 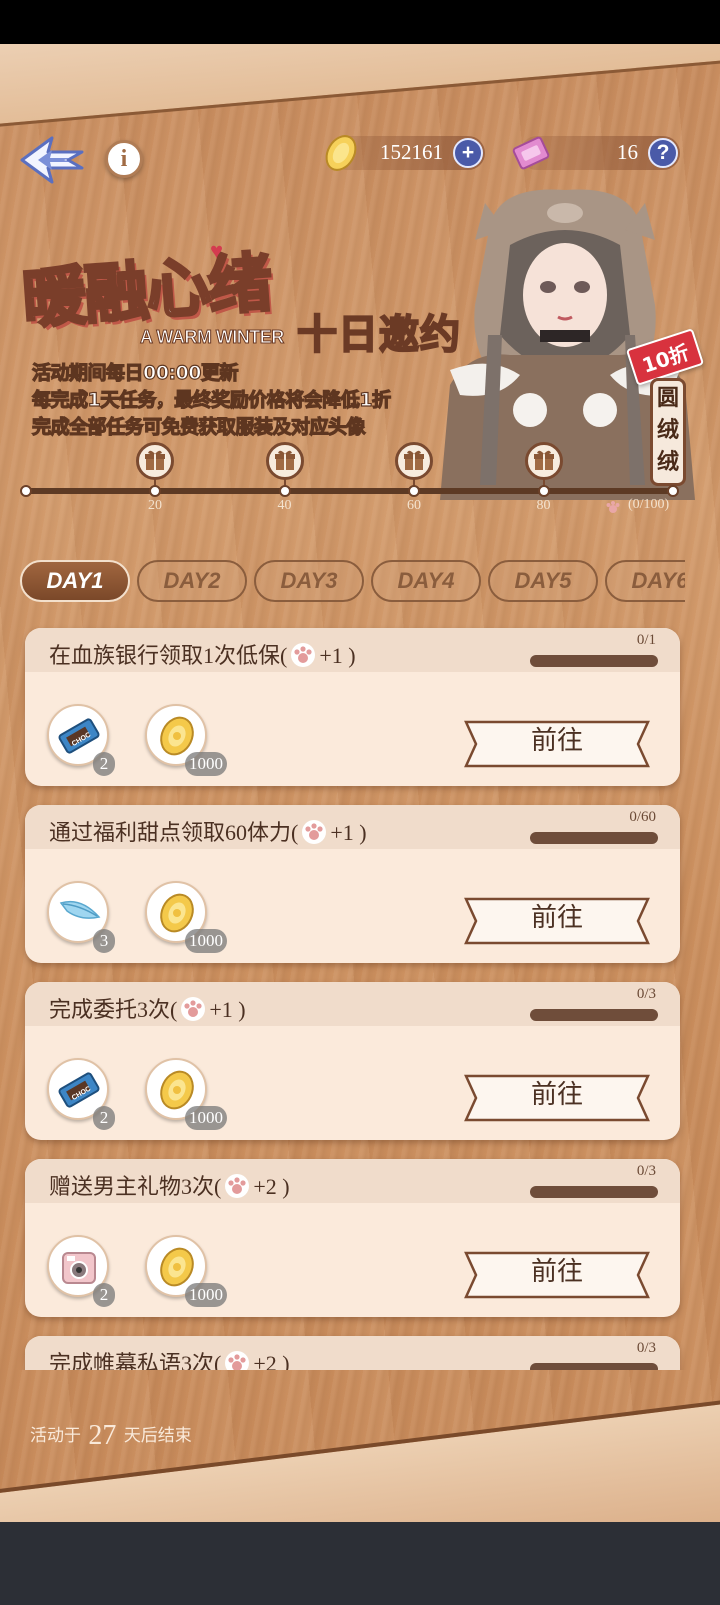 What do you see at coordinates (352, 1004) in the screenshot?
I see `task-header: 完成委托3次( +1 ) 0/3` at bounding box center [352, 1004].